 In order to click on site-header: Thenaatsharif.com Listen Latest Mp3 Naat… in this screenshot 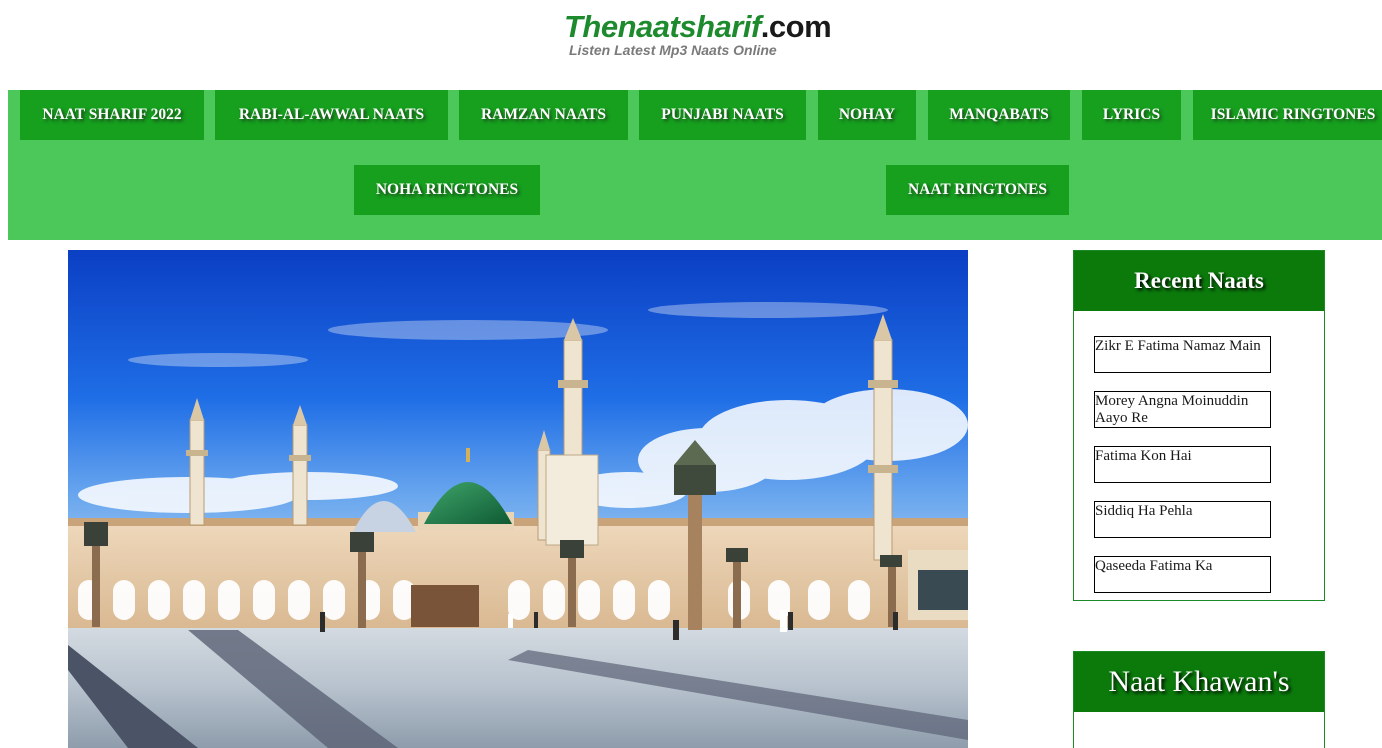, I will do `click(691, 45)`.